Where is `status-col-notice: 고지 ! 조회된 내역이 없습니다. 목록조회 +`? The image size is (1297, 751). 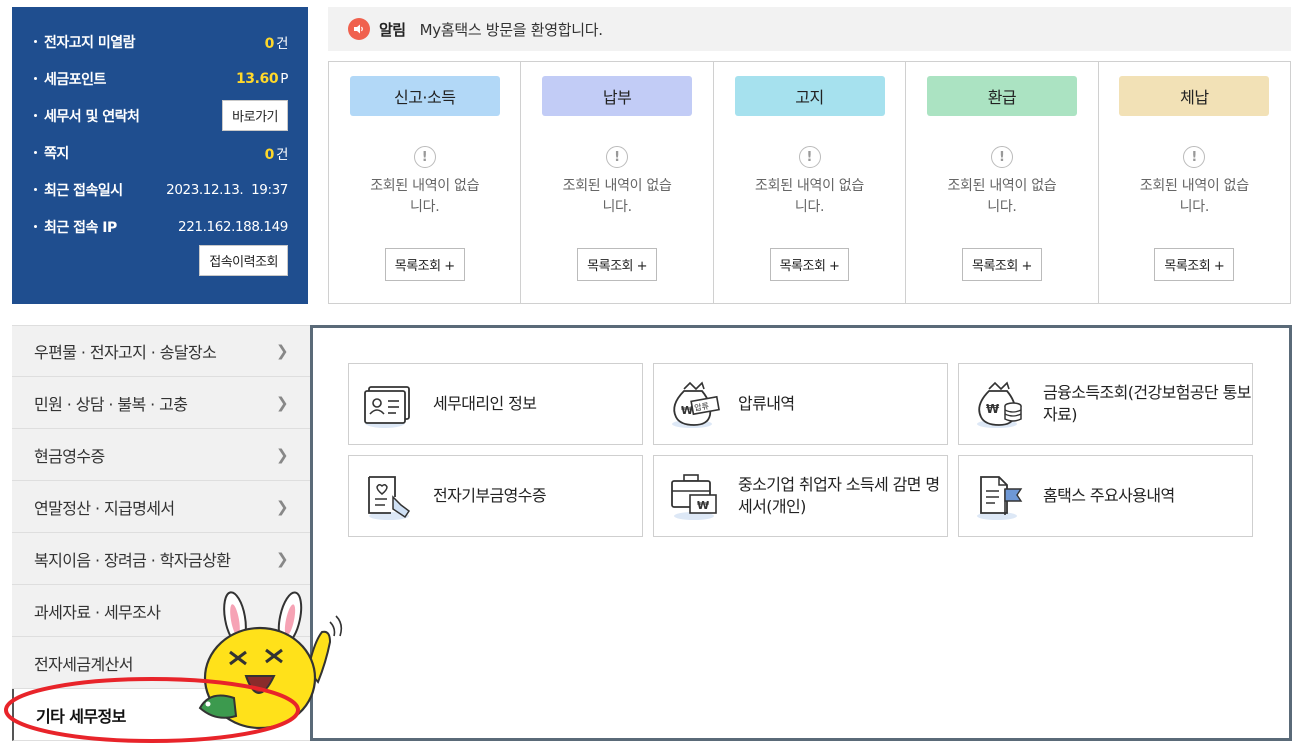
status-col-notice: 고지 ! 조회된 내역이 없습니다. 목록조회 + is located at coordinates (810, 182).